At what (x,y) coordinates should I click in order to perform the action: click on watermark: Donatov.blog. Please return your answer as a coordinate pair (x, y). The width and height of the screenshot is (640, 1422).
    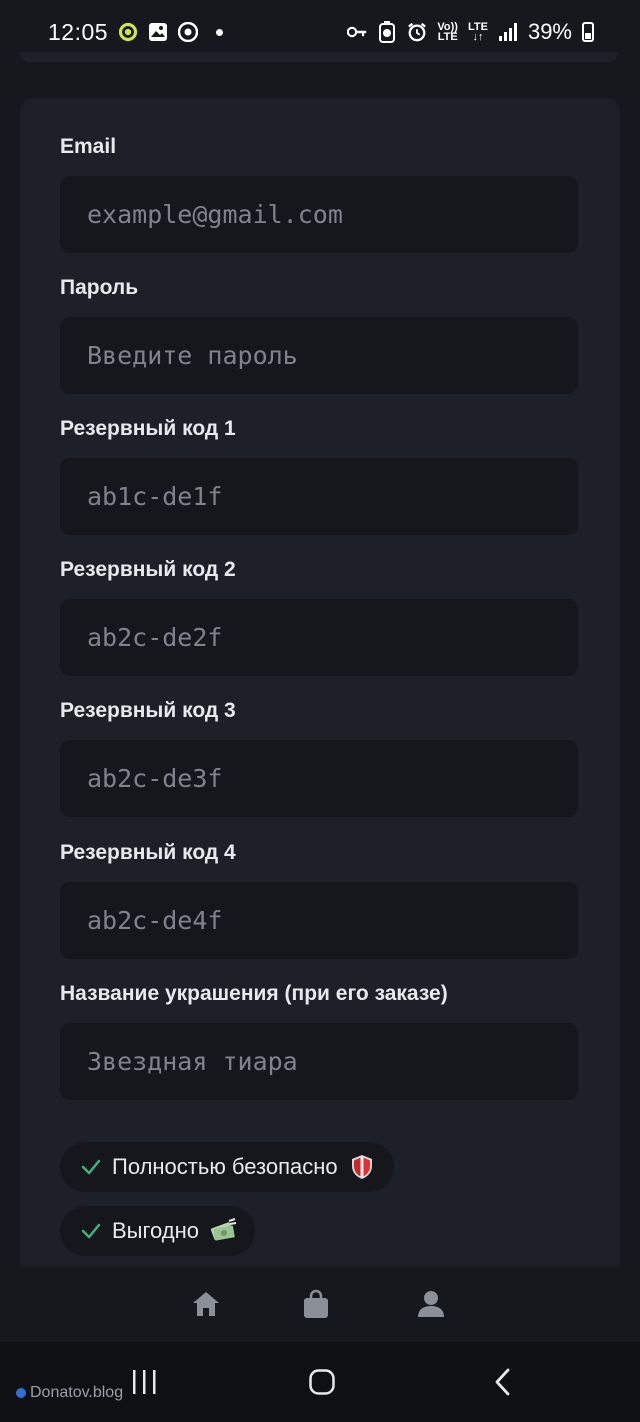
    Looking at the image, I should click on (69, 1393).